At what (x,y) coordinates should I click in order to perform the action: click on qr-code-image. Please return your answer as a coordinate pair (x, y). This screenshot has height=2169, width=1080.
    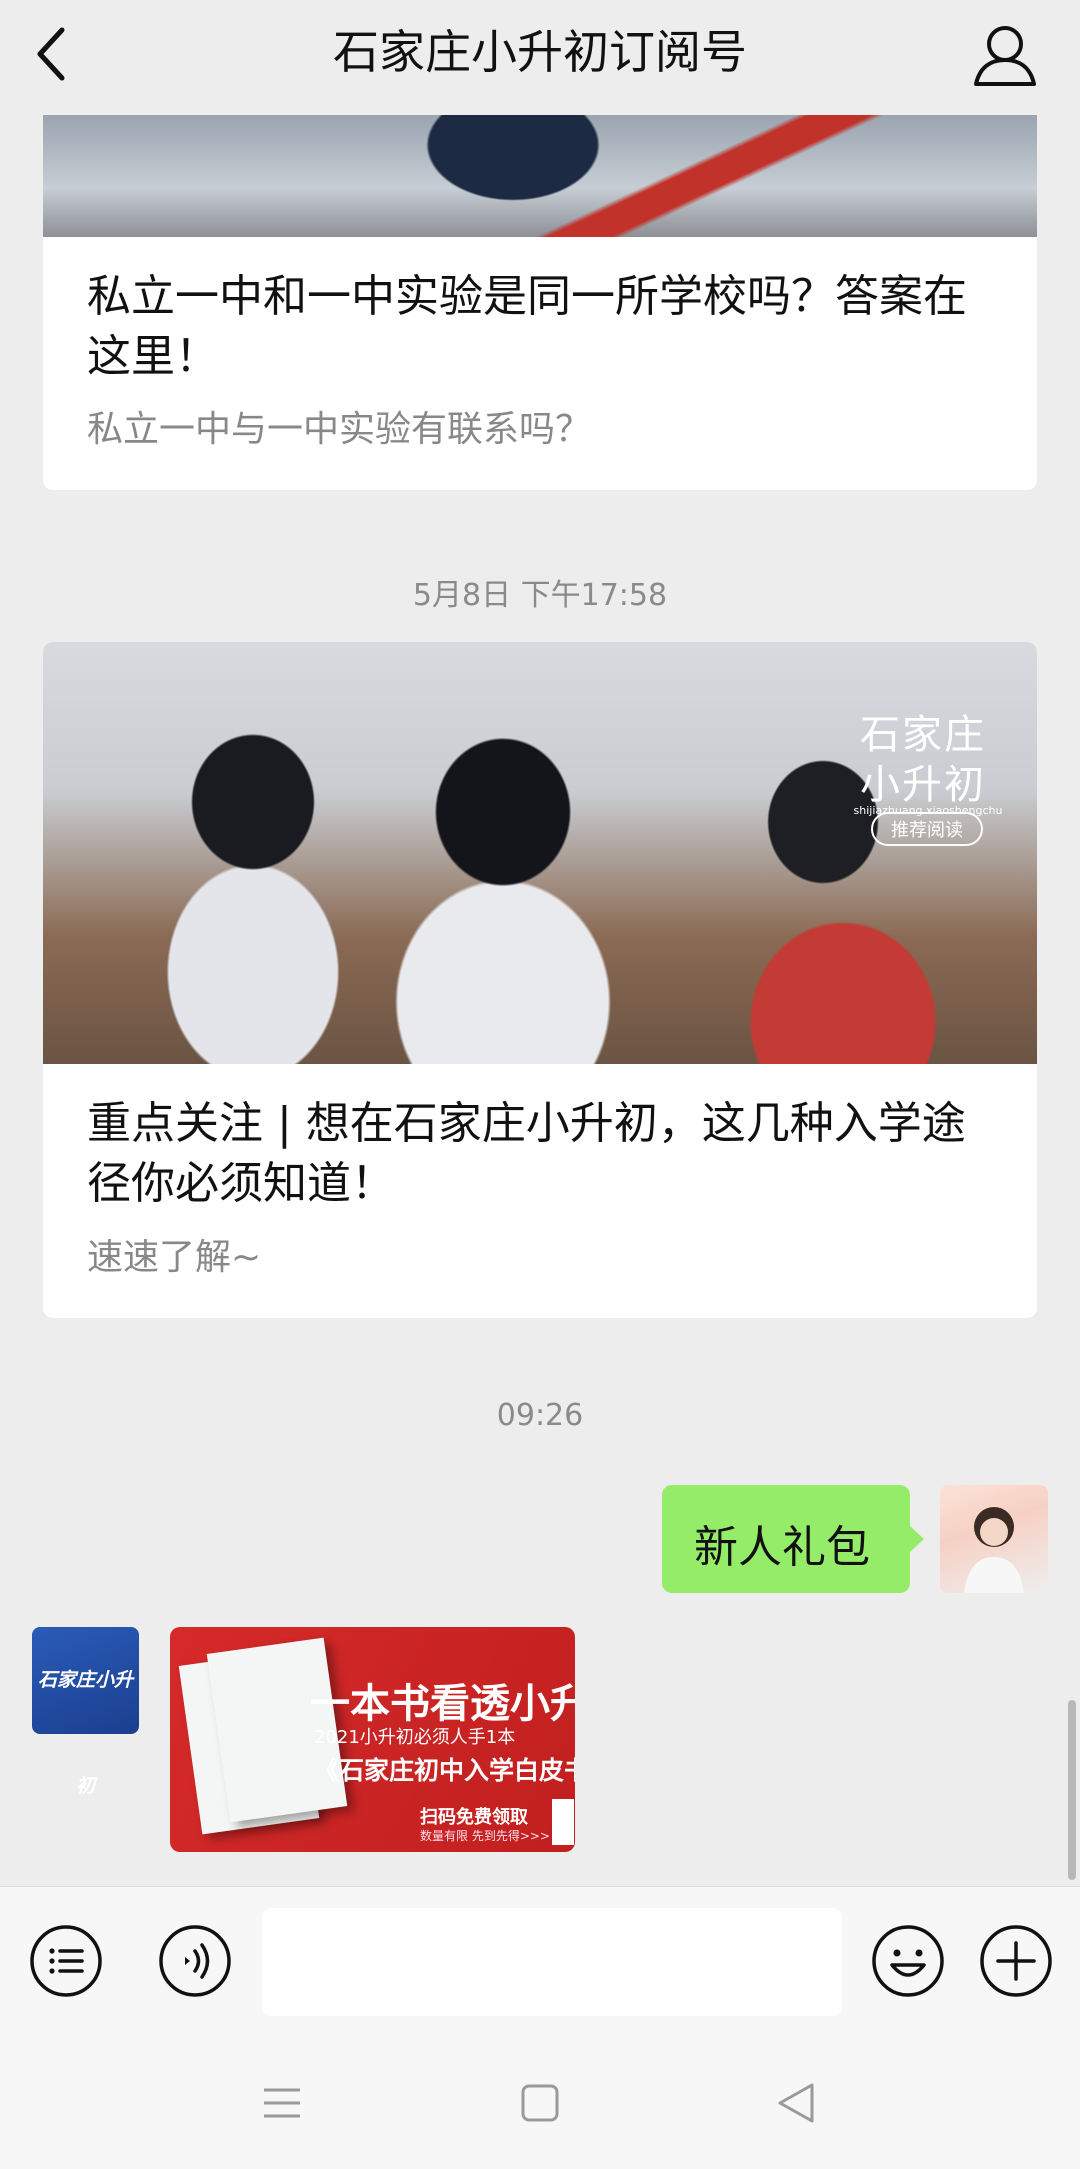
    Looking at the image, I should click on (563, 1822).